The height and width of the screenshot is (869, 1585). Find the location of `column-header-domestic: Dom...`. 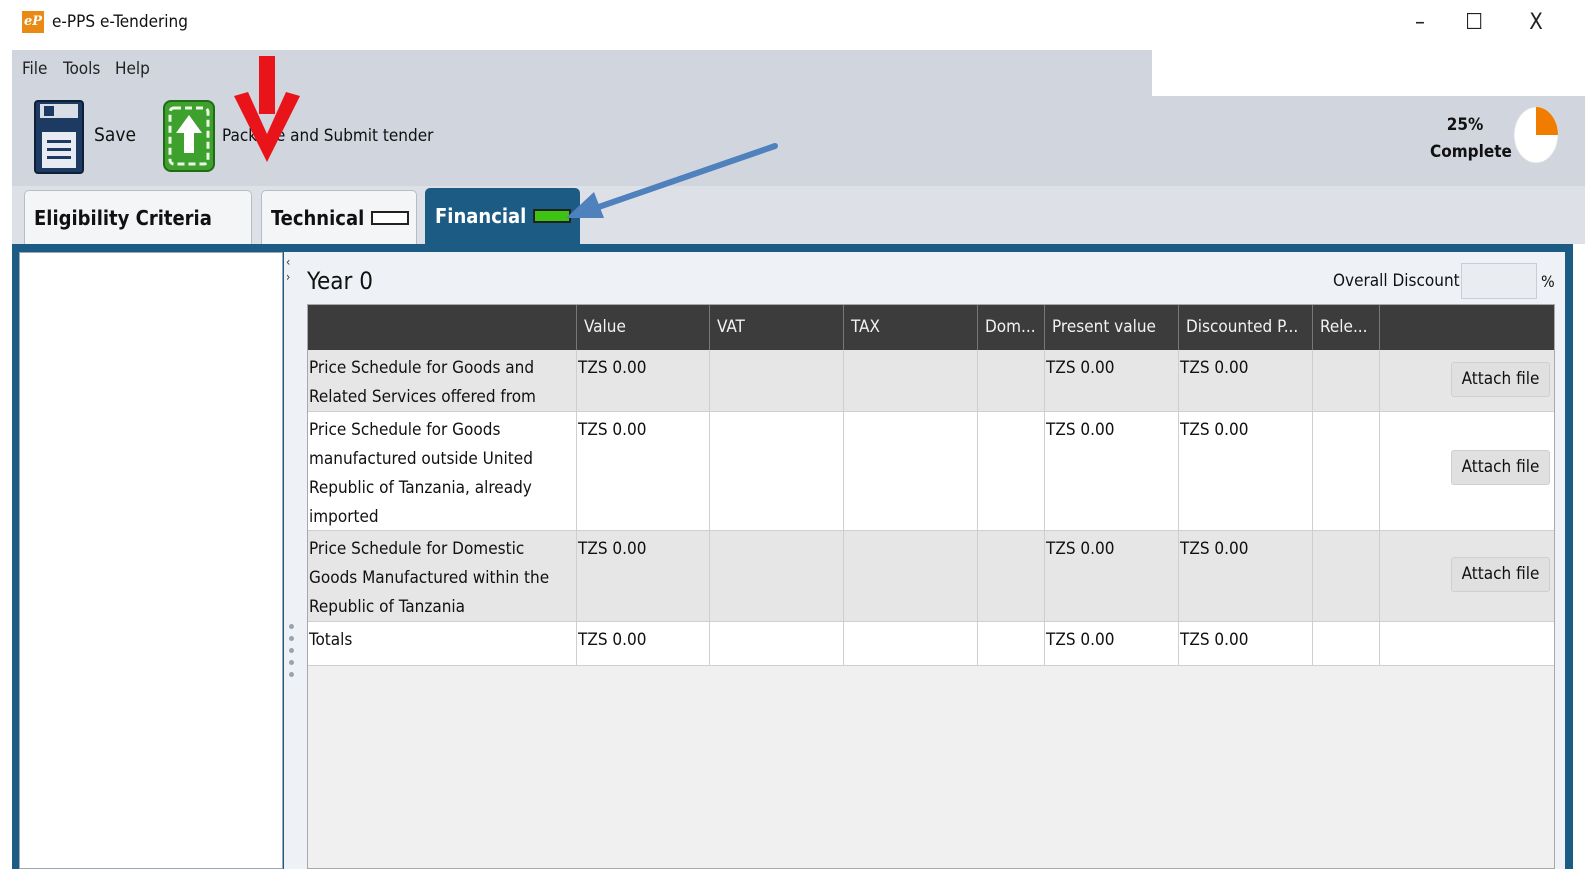

column-header-domestic: Dom... is located at coordinates (1010, 327).